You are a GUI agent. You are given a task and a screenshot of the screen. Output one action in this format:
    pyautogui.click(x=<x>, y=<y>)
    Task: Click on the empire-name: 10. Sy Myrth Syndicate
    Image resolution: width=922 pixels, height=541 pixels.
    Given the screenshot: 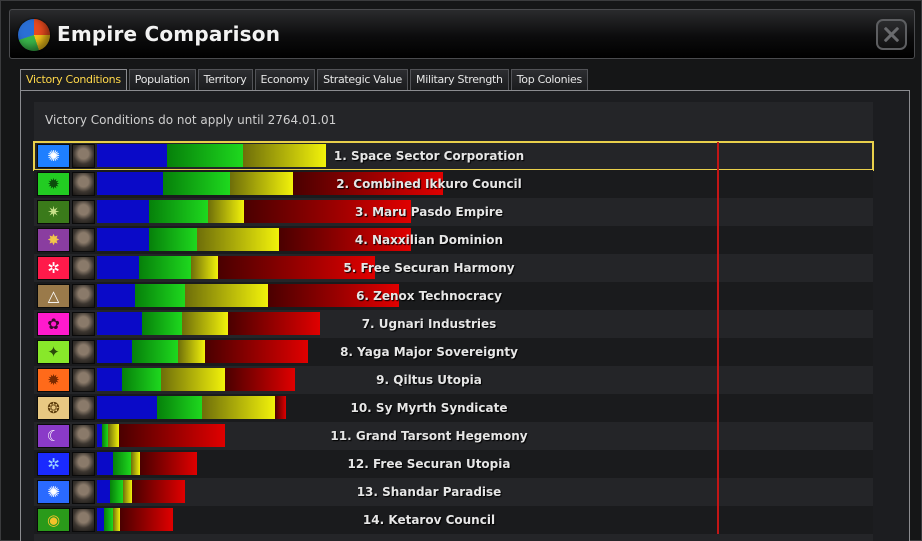 What is the action you would take?
    pyautogui.click(x=429, y=408)
    